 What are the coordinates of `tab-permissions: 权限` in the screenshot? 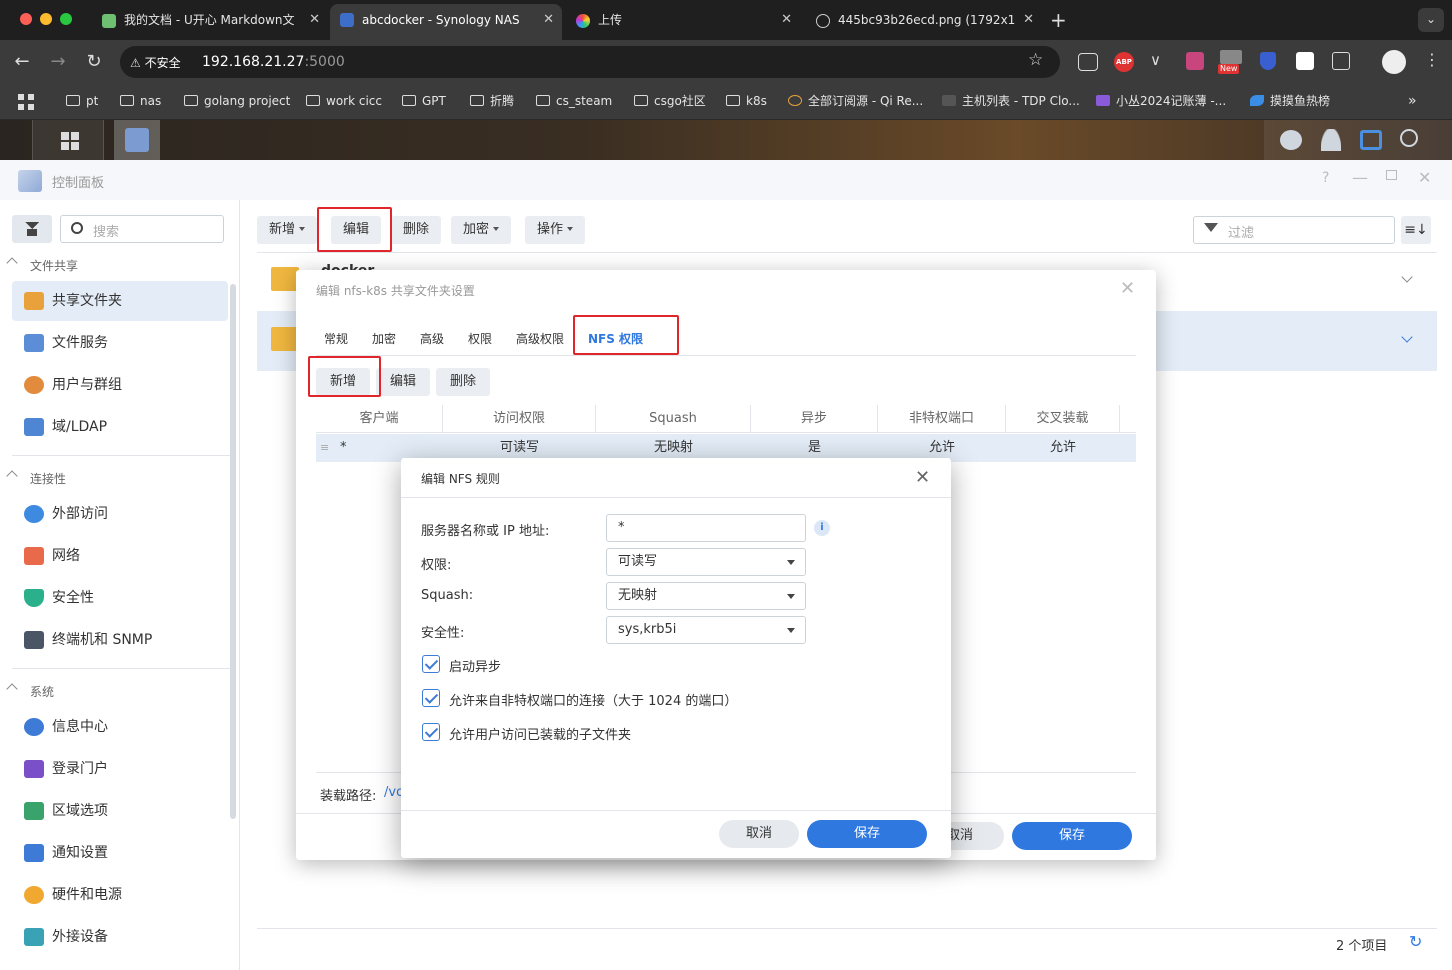 It's located at (480, 338).